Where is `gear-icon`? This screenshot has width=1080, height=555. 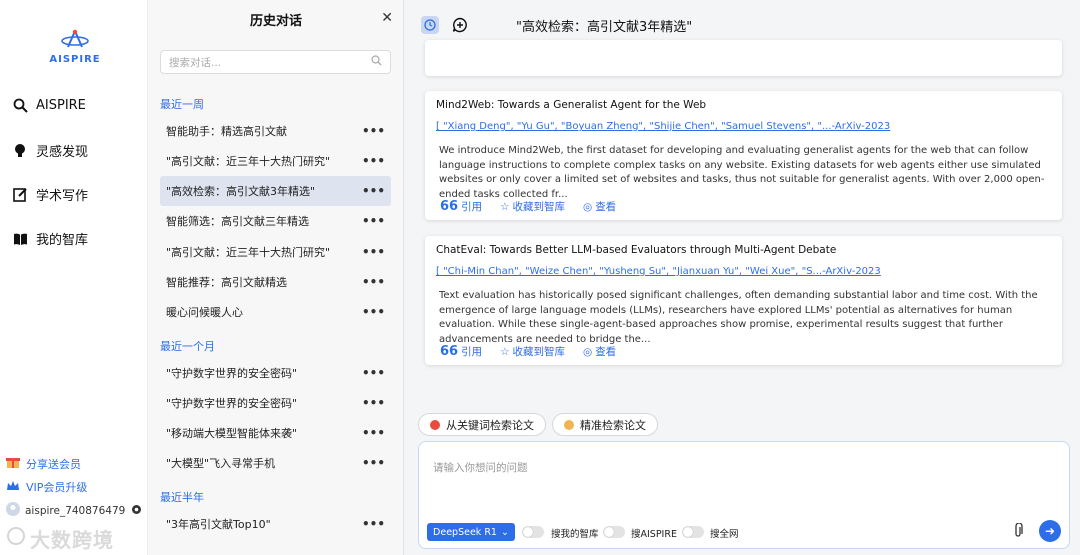
gear-icon is located at coordinates (136, 511).